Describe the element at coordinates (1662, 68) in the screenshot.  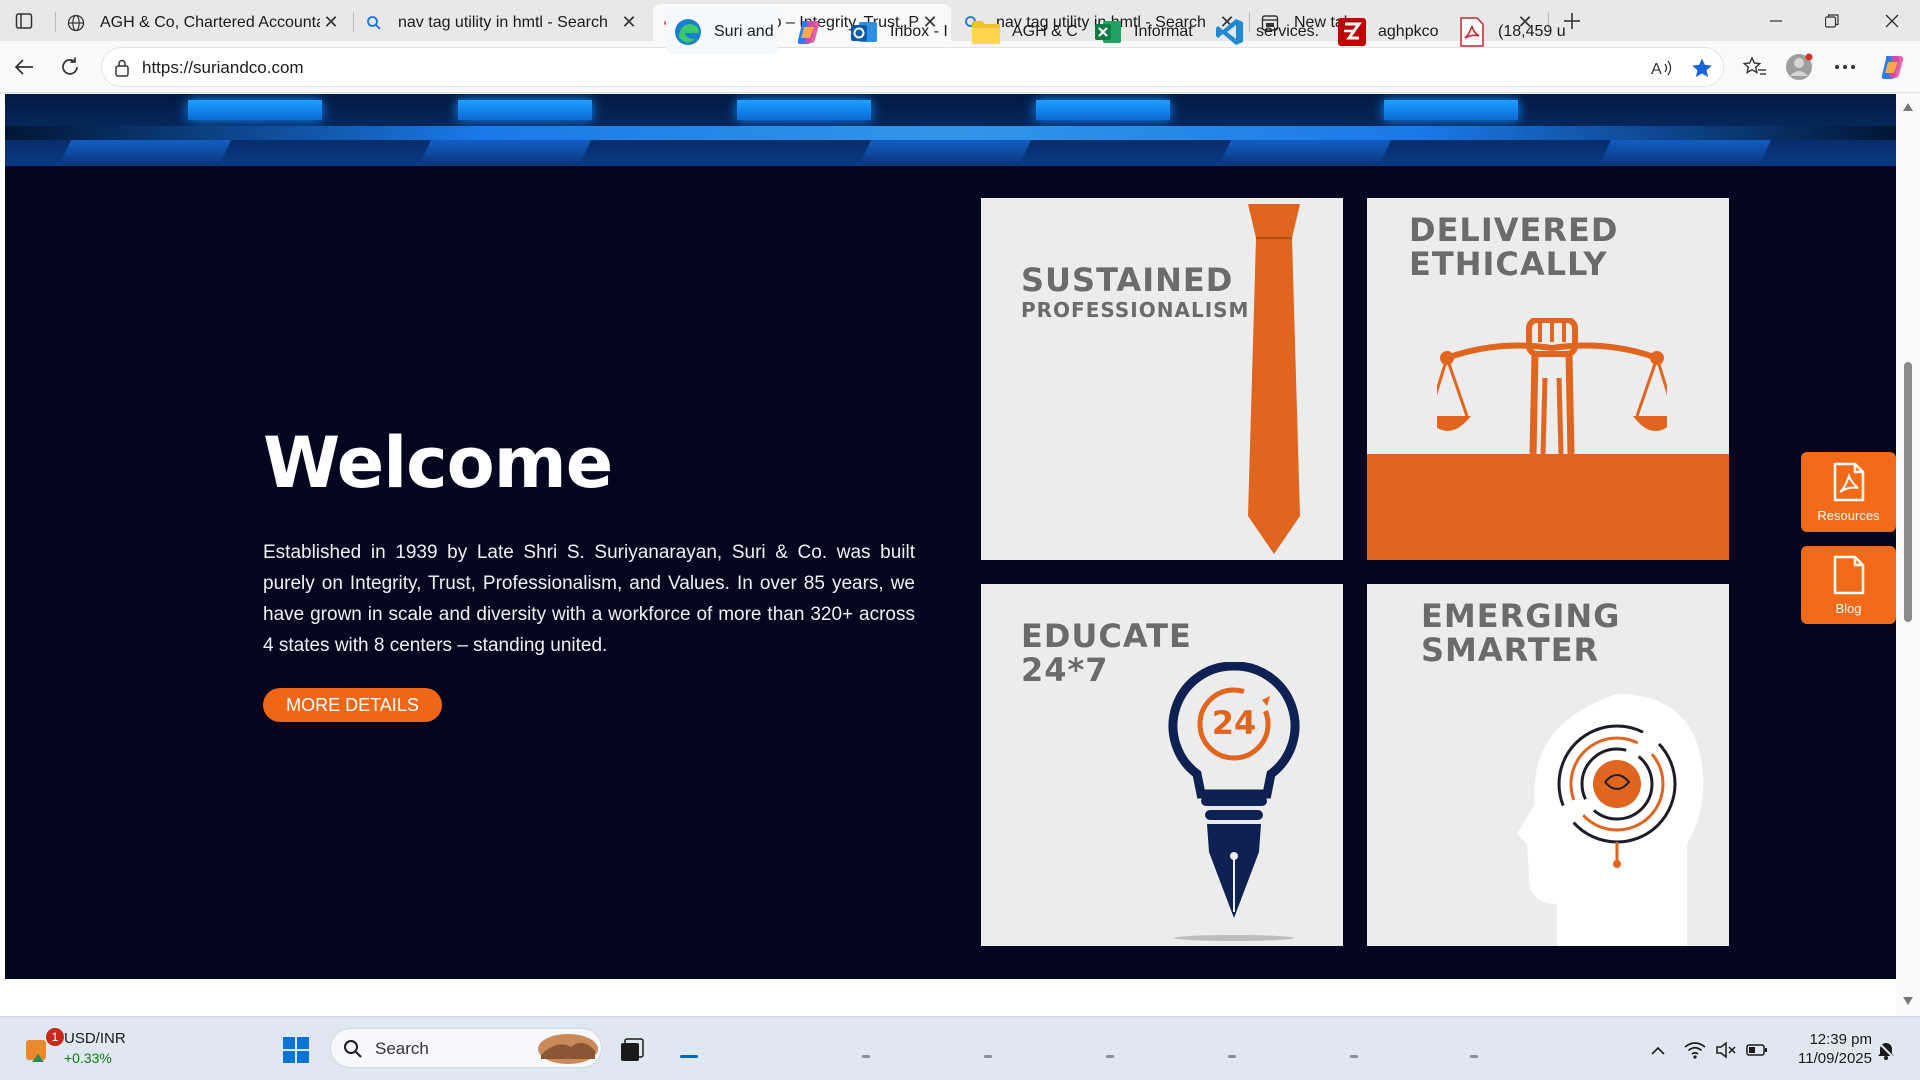
I see `read-aloud-icon: A` at that location.